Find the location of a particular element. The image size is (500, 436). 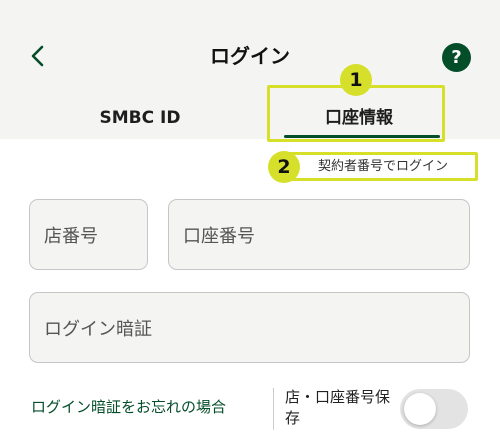

save-account-label: 店・口座番号保存 is located at coordinates (338, 407).